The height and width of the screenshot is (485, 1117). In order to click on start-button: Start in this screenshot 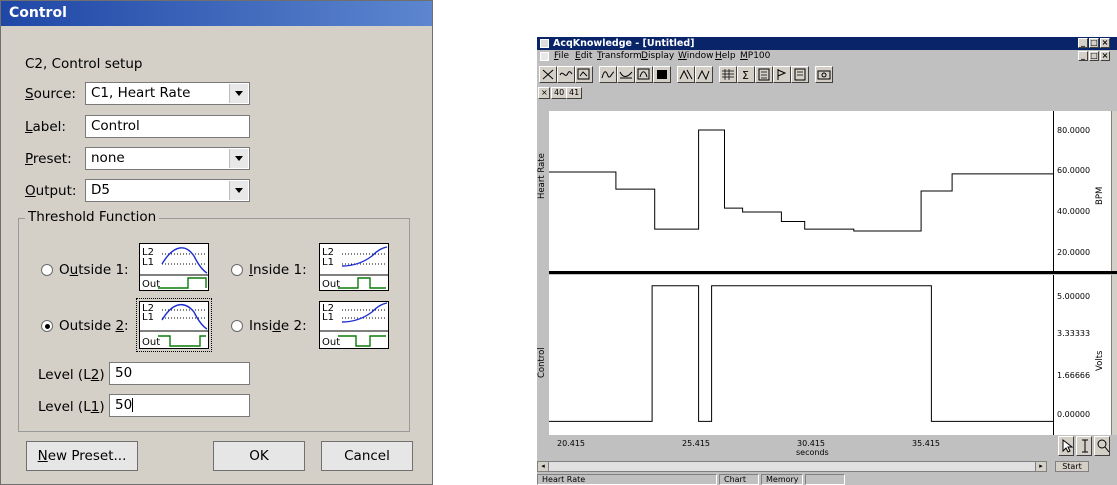, I will do `click(1072, 466)`.